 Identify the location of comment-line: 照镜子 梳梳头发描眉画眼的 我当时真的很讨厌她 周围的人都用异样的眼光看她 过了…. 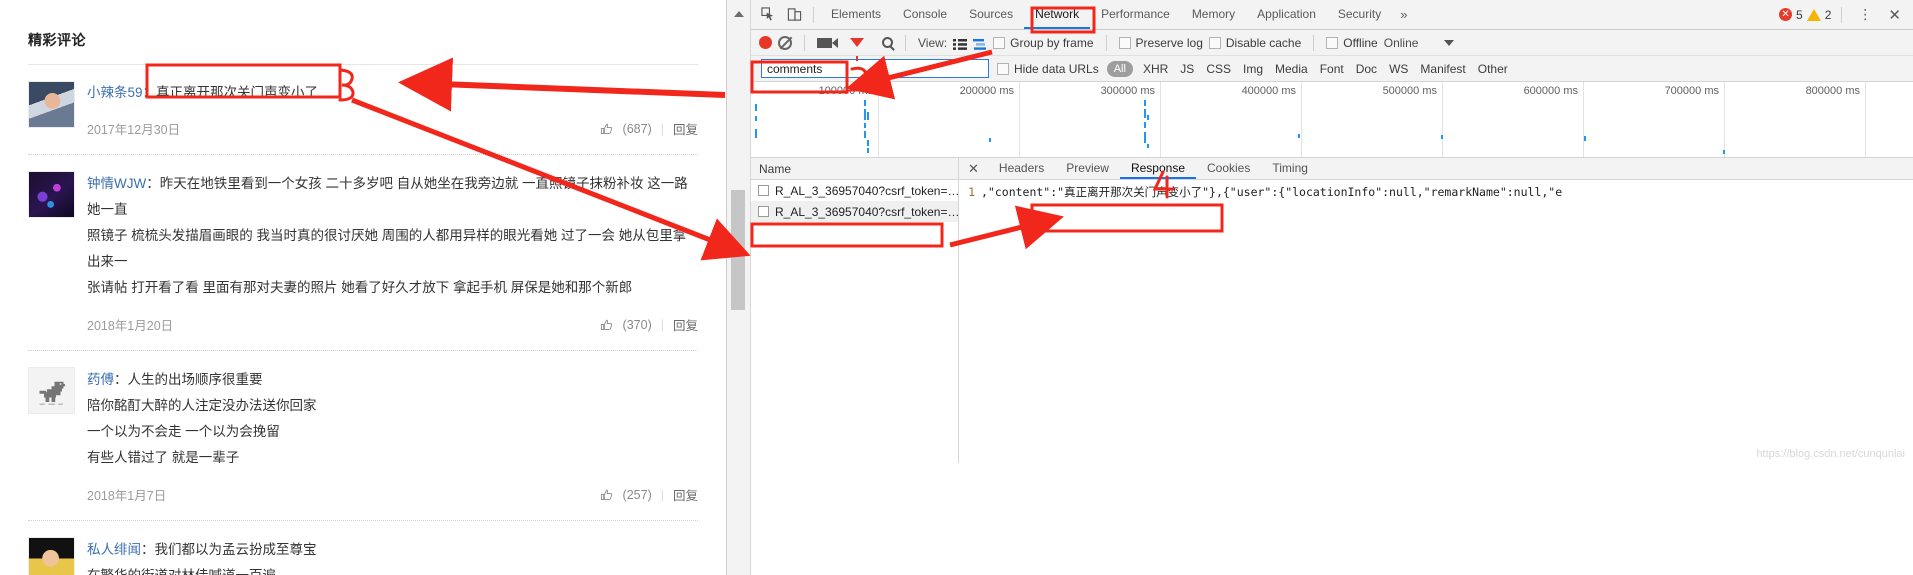
(387, 248).